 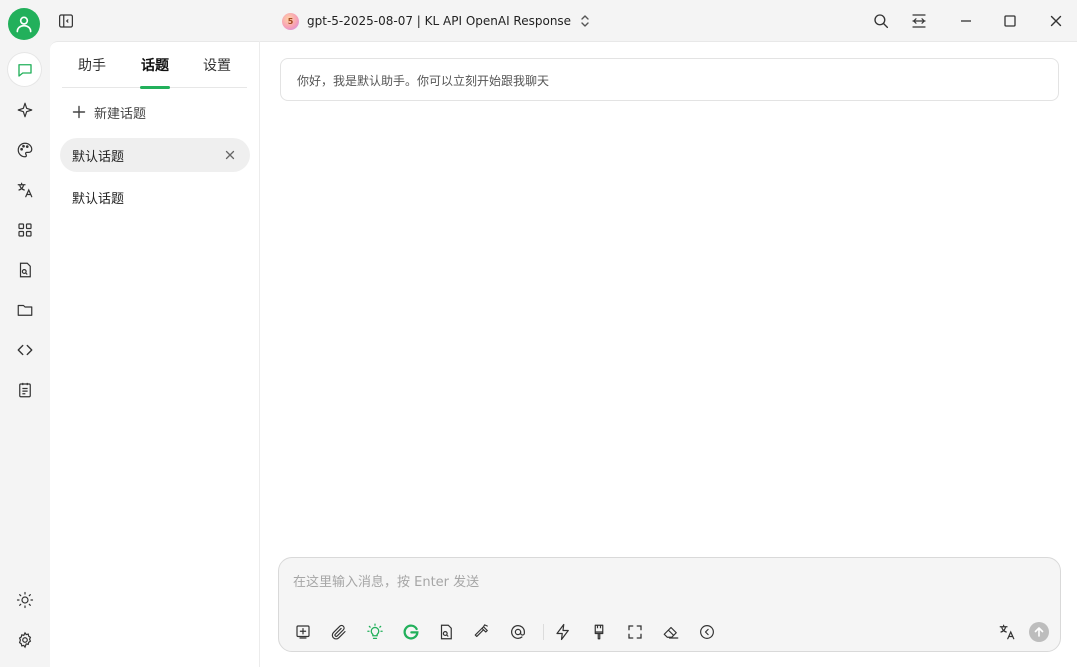 I want to click on close-window-button, so click(x=1056, y=21).